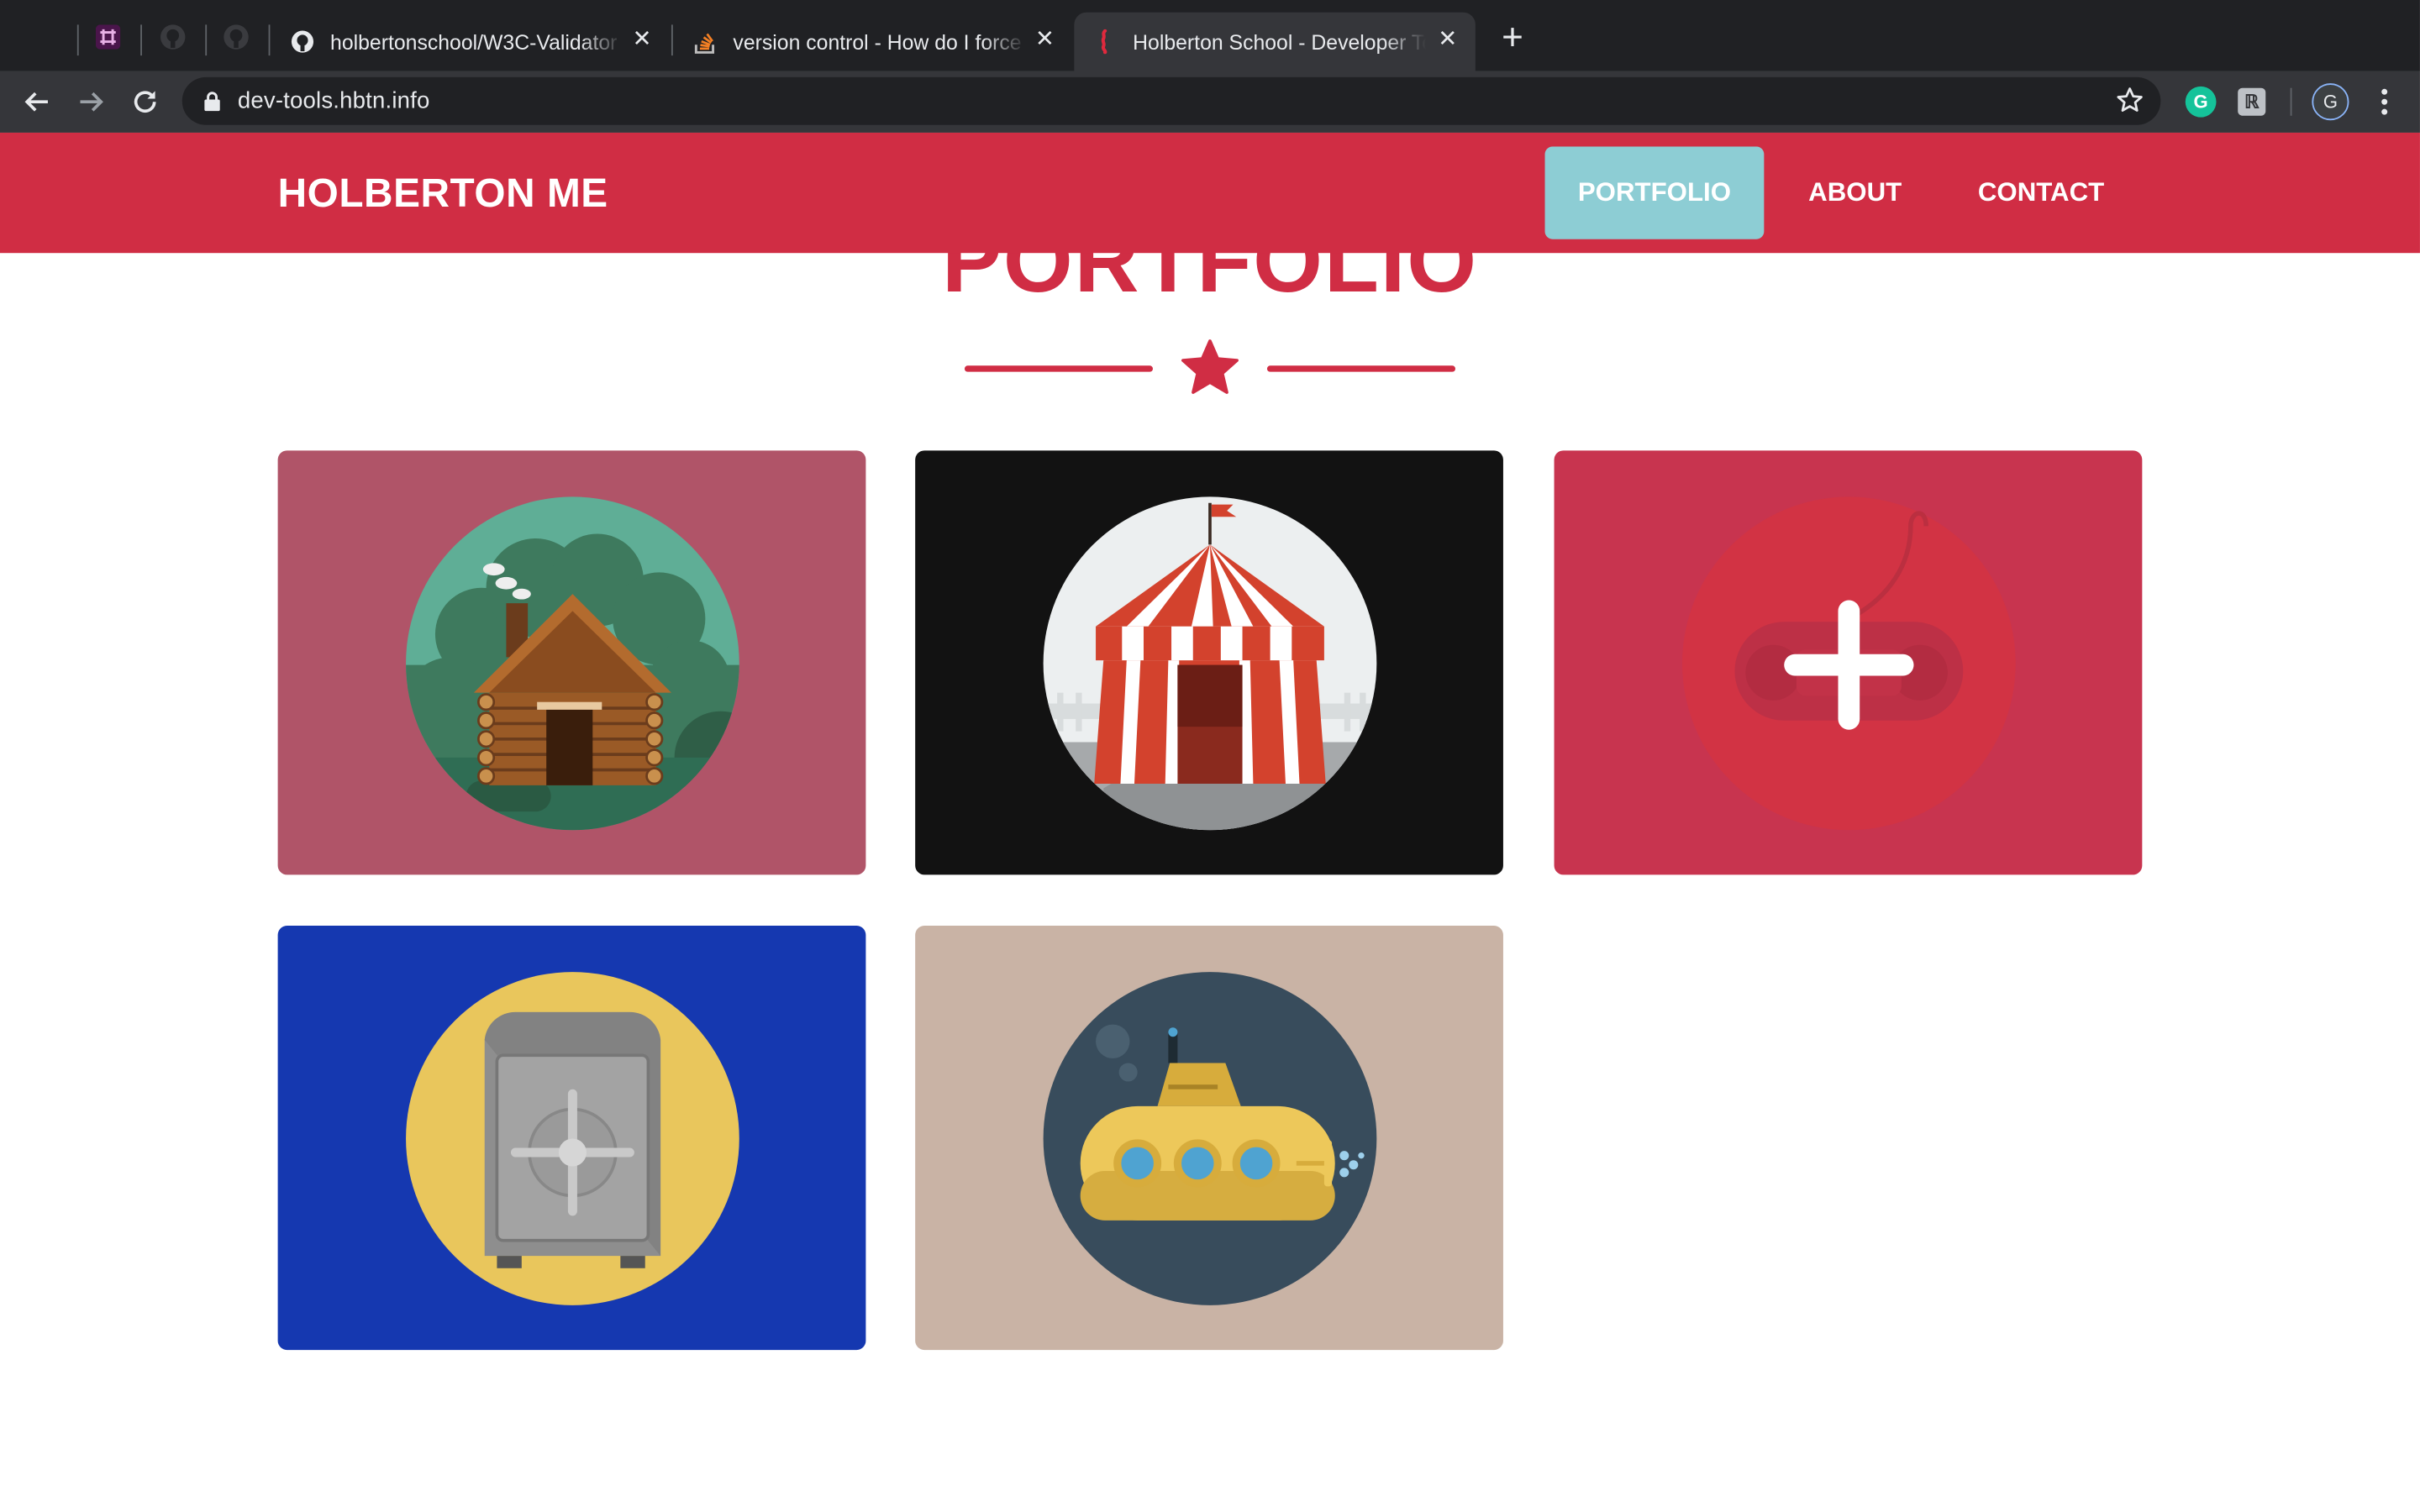  I want to click on tab-title: version control - How do I force, so click(877, 41).